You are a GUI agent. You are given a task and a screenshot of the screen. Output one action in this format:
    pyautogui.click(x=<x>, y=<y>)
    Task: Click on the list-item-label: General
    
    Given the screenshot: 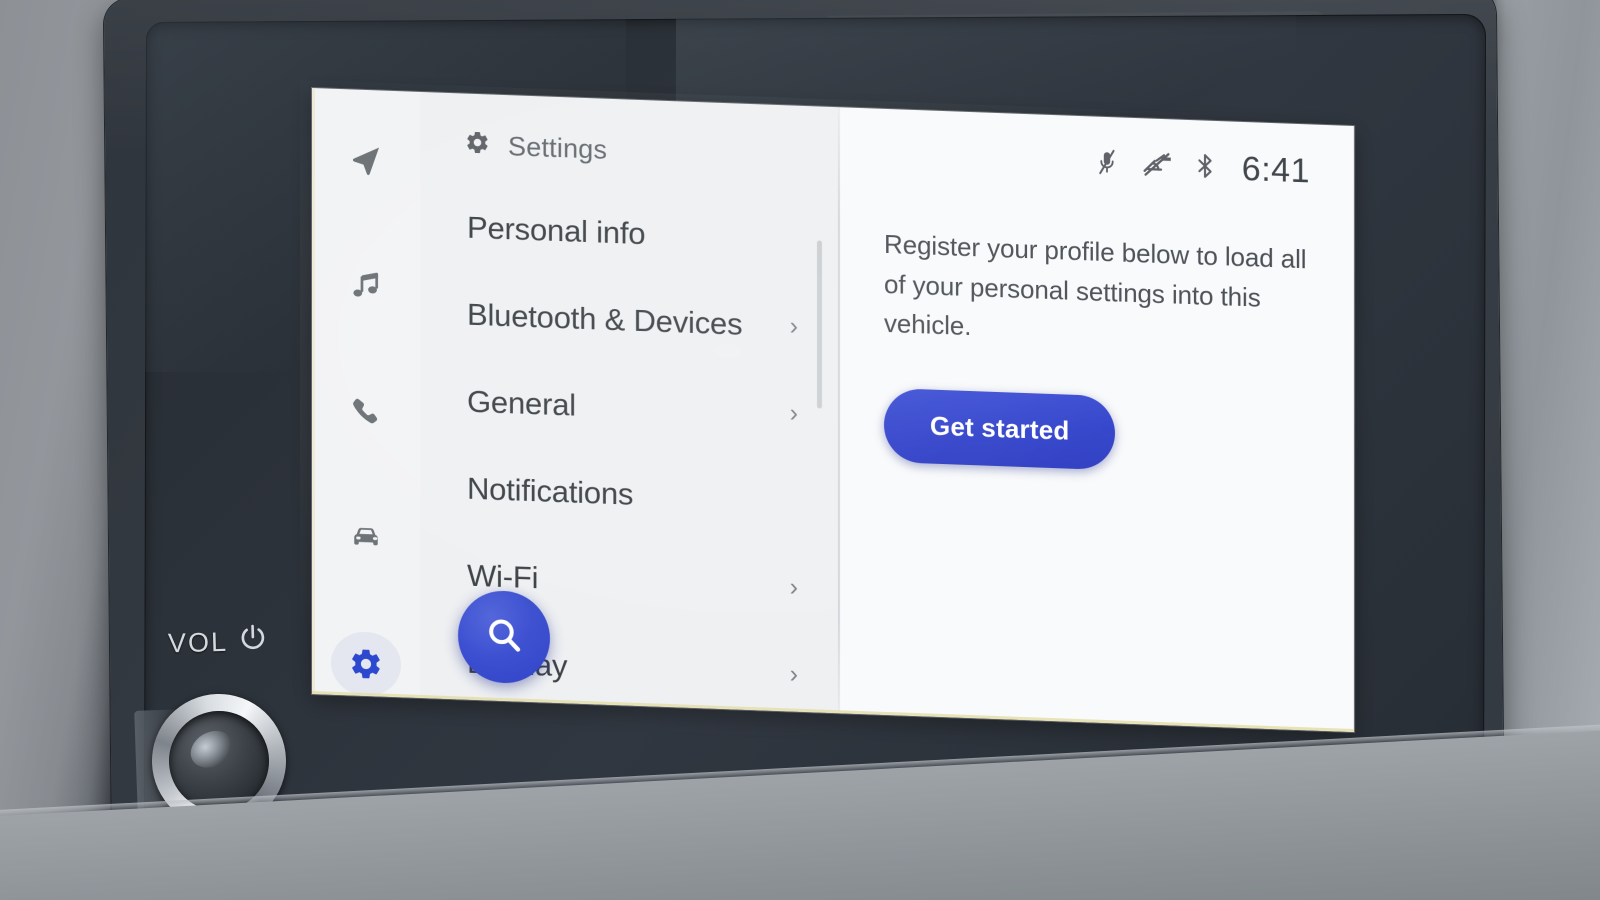 What is the action you would take?
    pyautogui.click(x=521, y=403)
    